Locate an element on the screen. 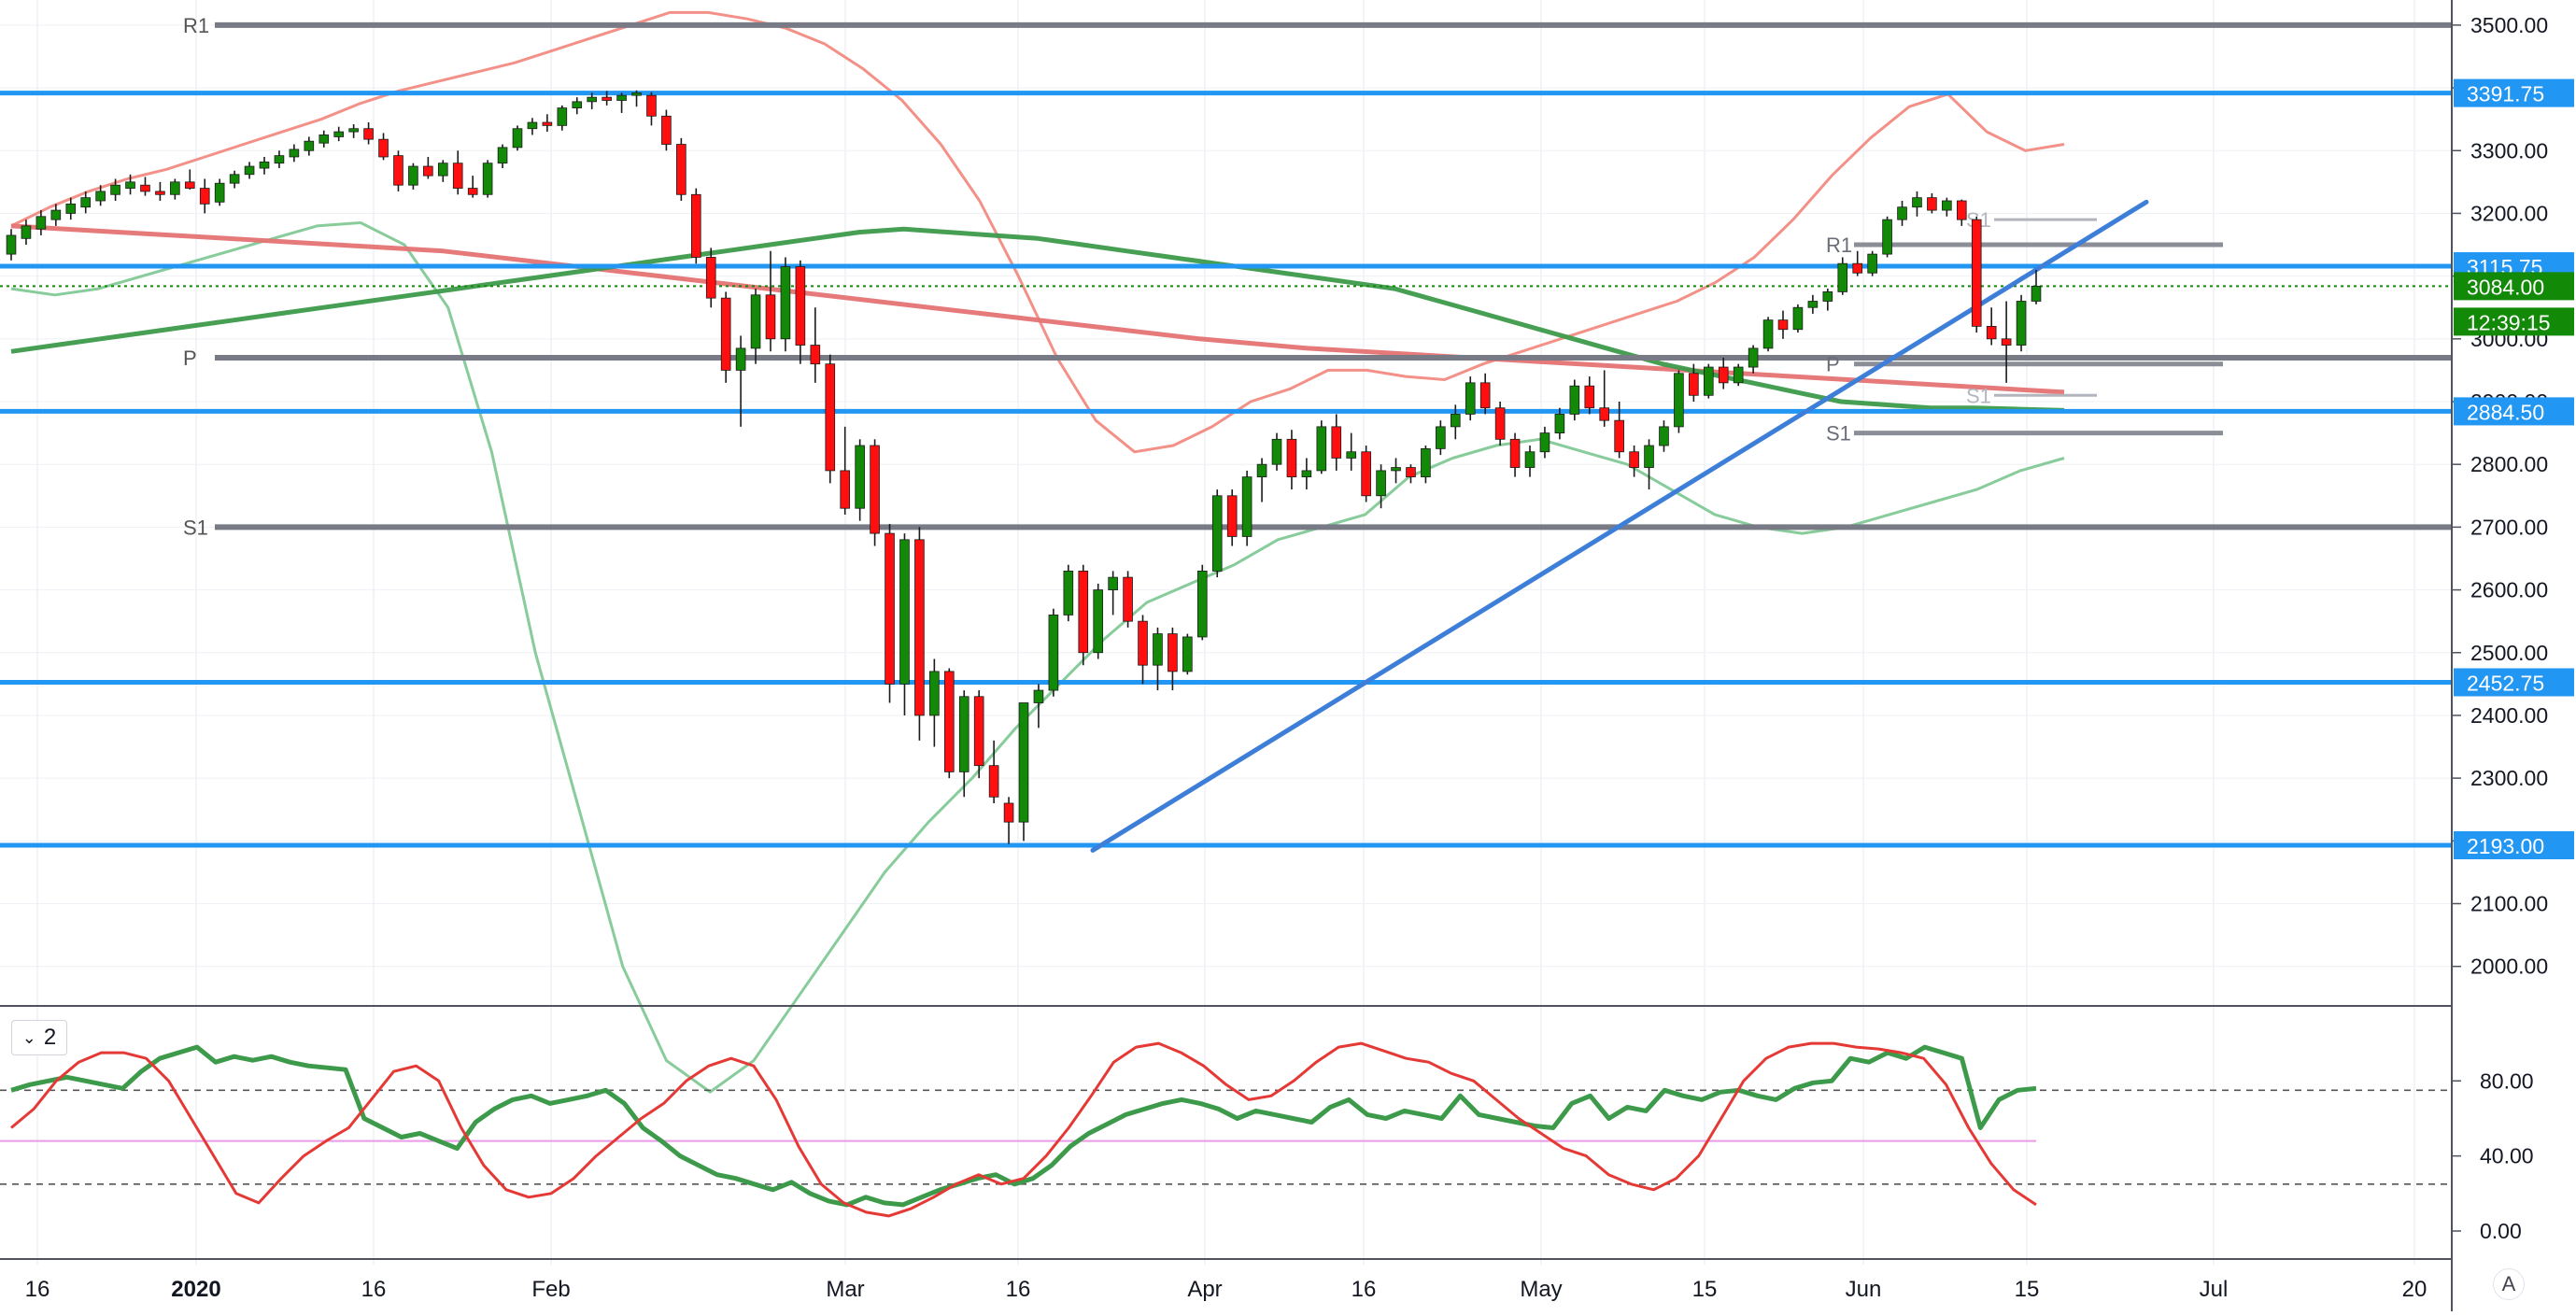  time-tick-label: Feb is located at coordinates (550, 1289).